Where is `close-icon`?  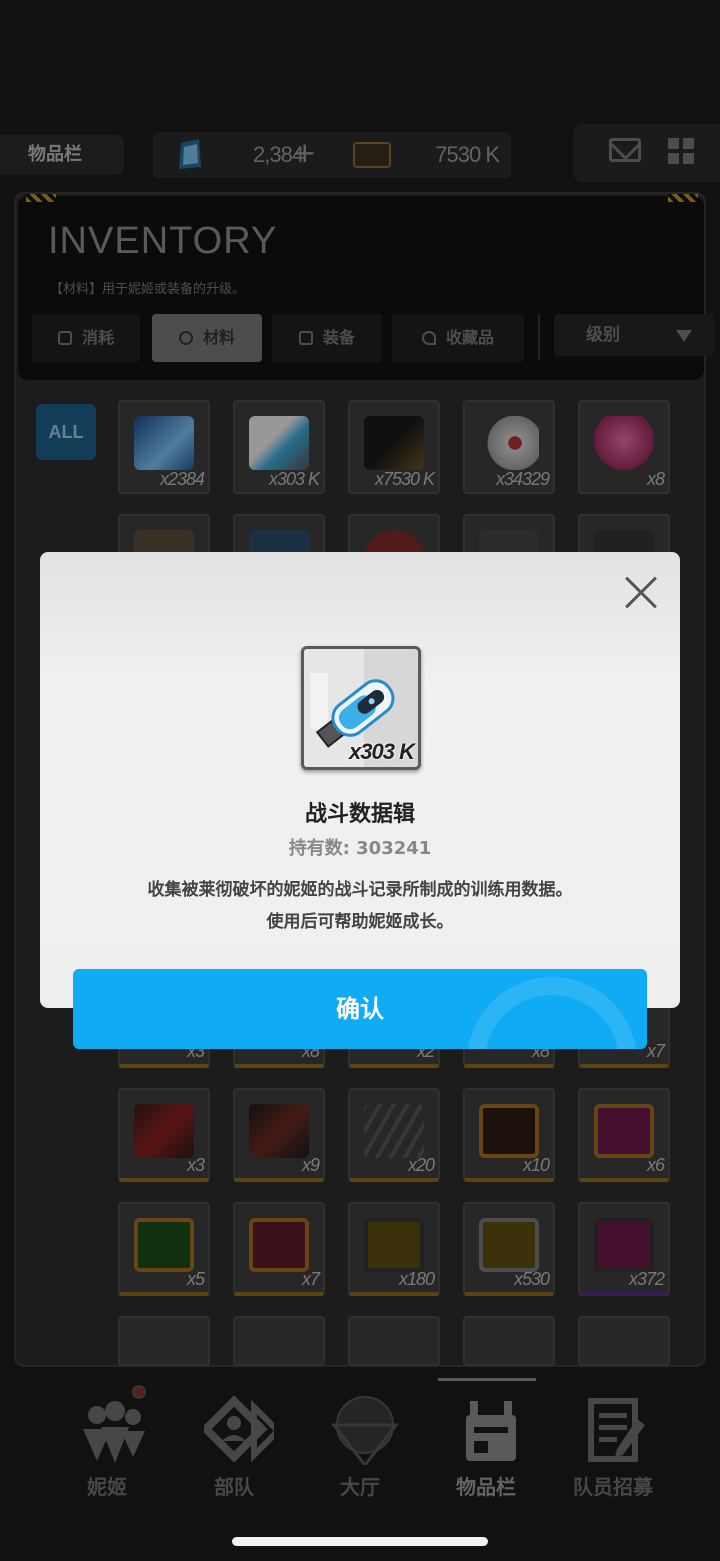
close-icon is located at coordinates (641, 593).